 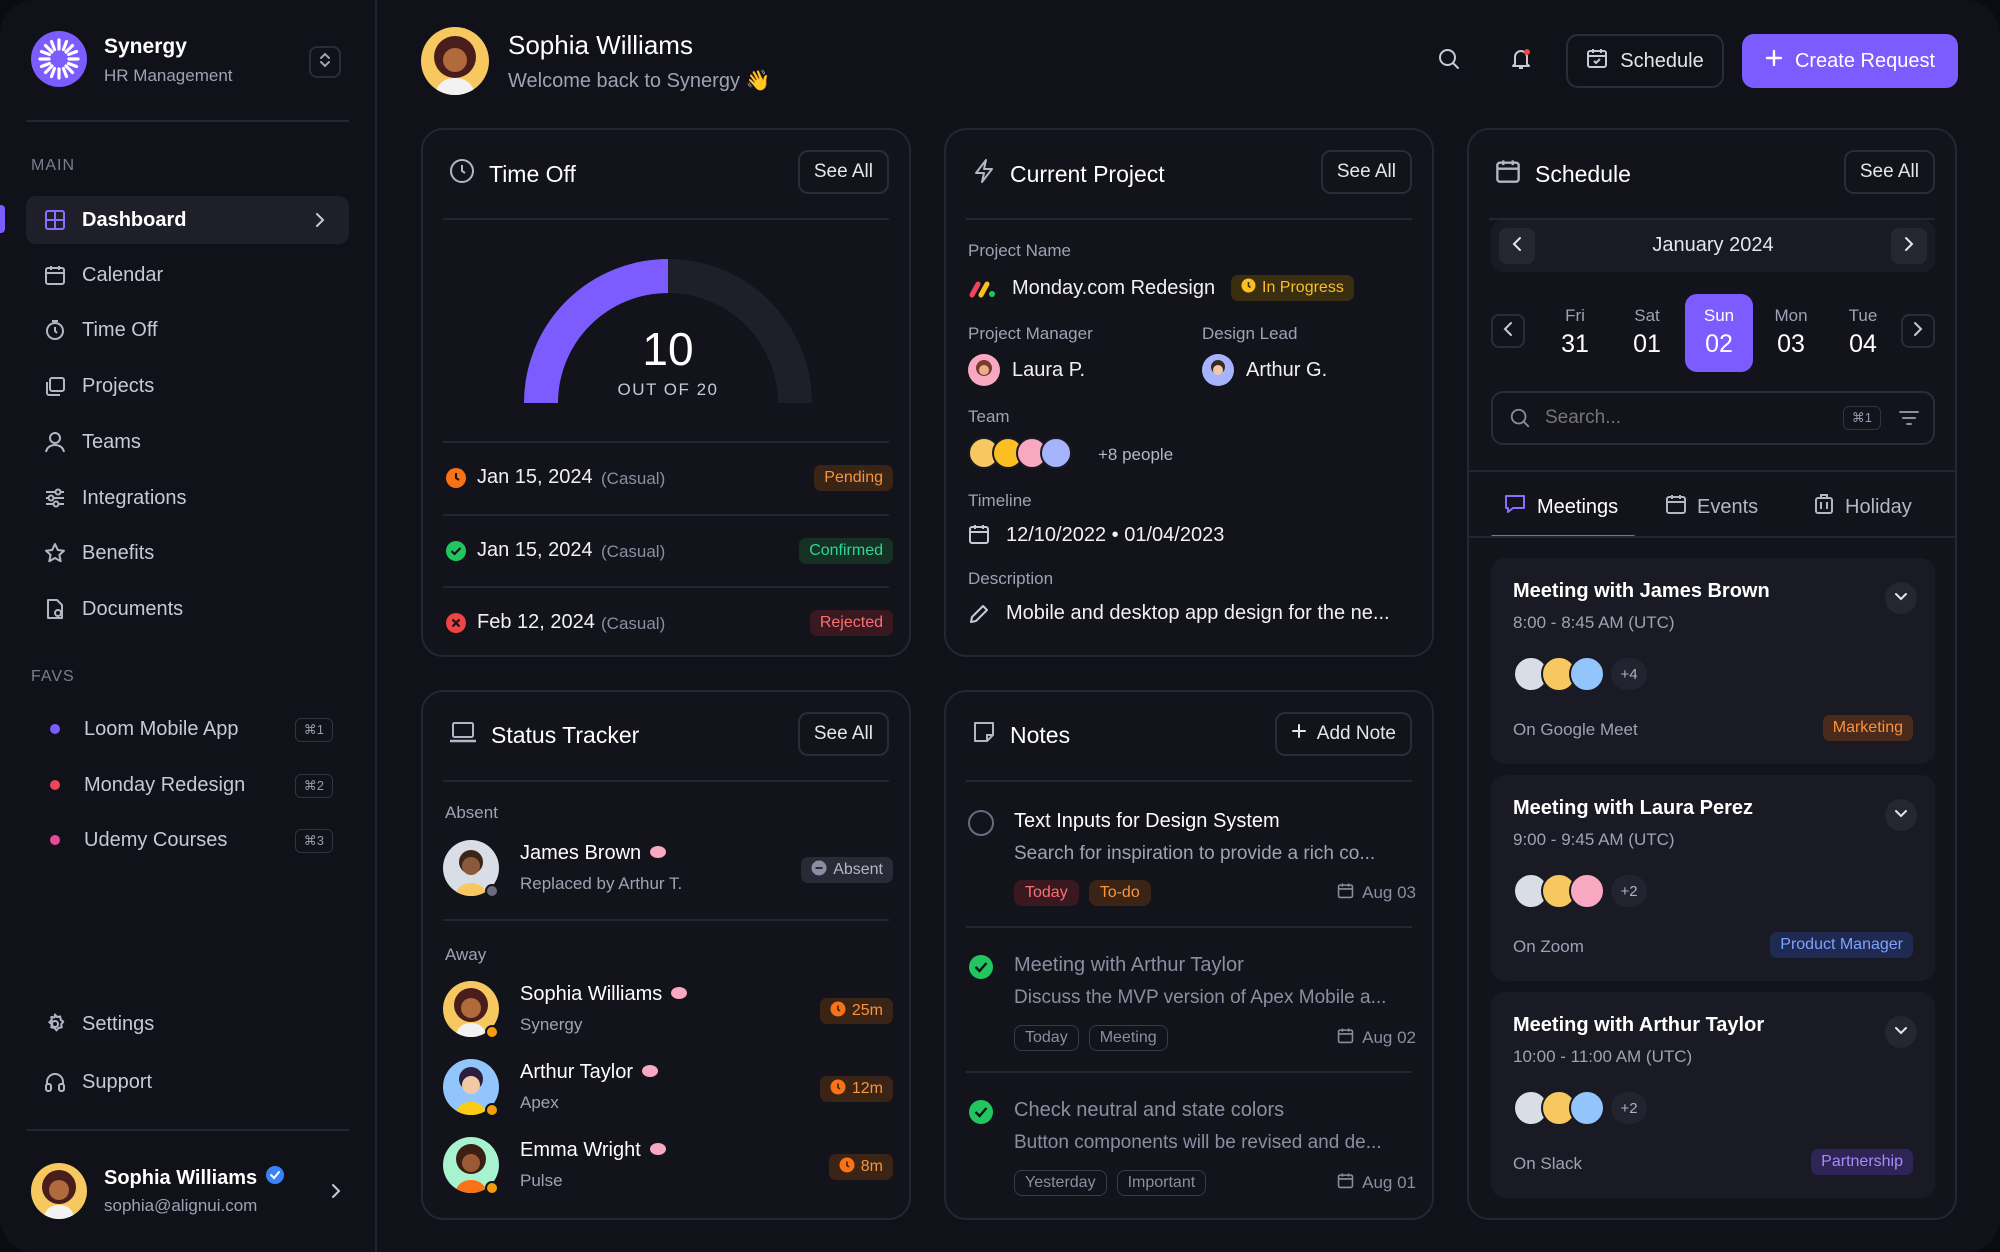 What do you see at coordinates (187, 442) in the screenshot?
I see `sidebar-item-teams: Teams` at bounding box center [187, 442].